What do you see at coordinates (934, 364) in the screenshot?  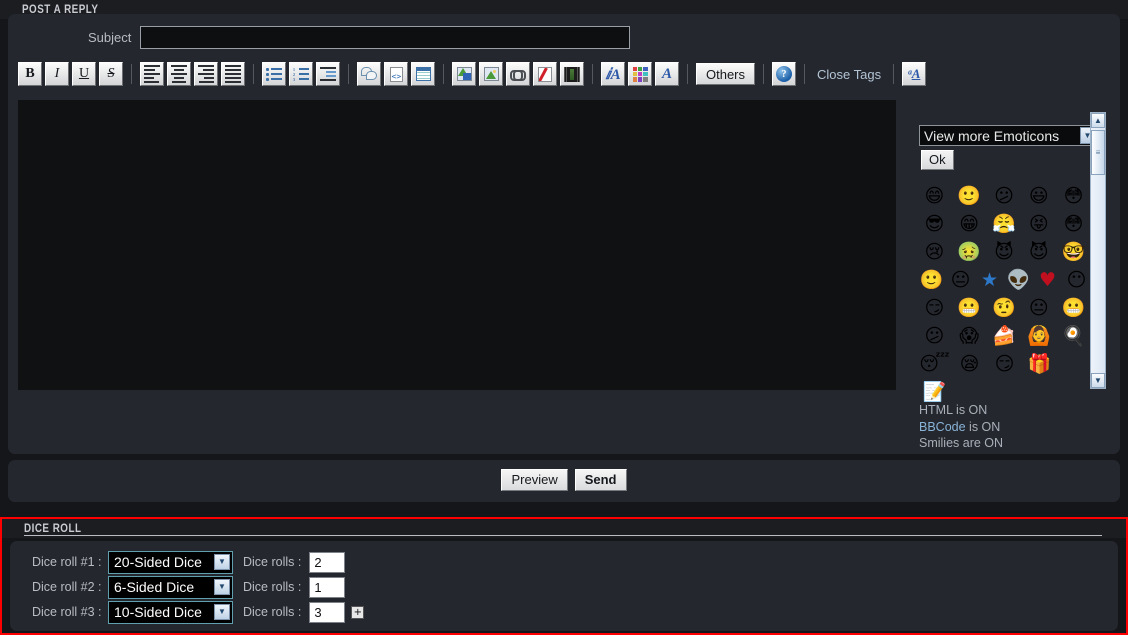 I see `emoticon-button: 😴` at bounding box center [934, 364].